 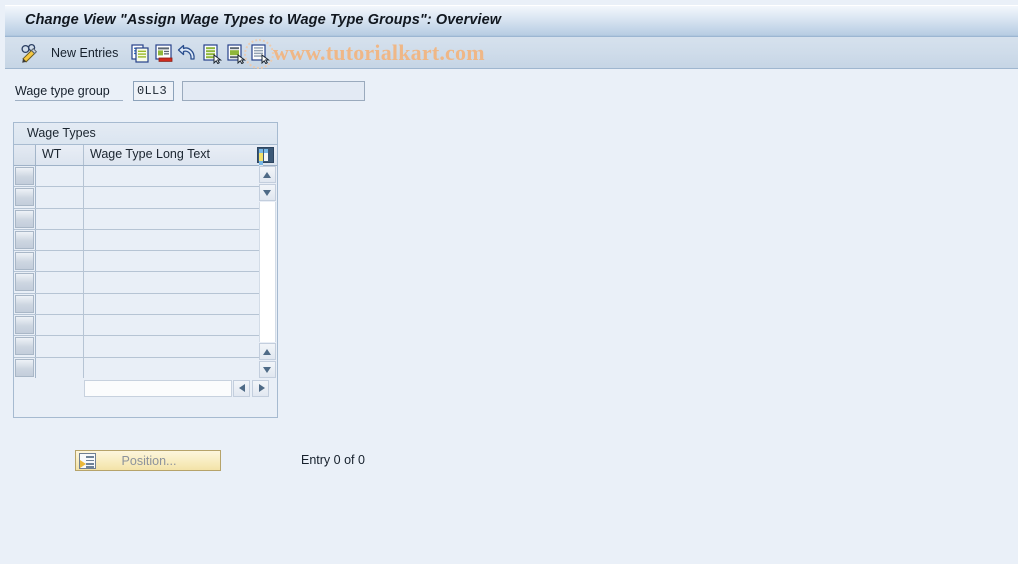 I want to click on column-header-wt: WT, so click(x=60, y=155).